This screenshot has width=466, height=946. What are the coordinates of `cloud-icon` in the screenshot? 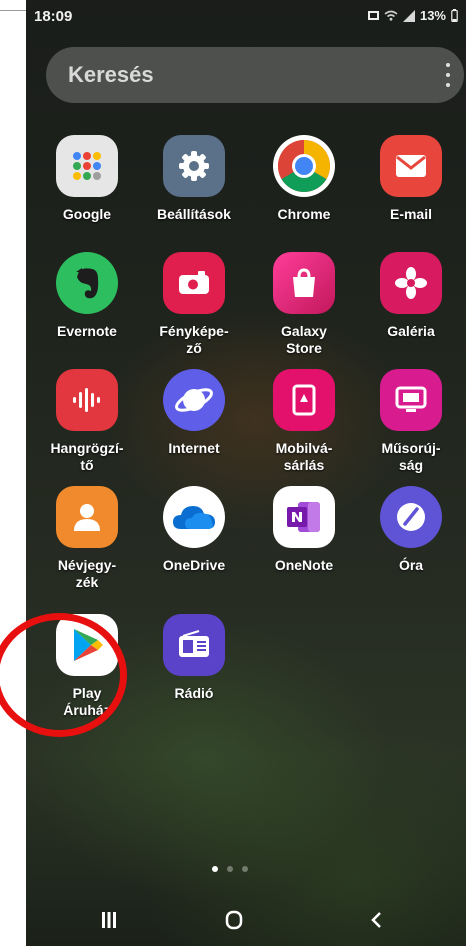 It's located at (194, 517).